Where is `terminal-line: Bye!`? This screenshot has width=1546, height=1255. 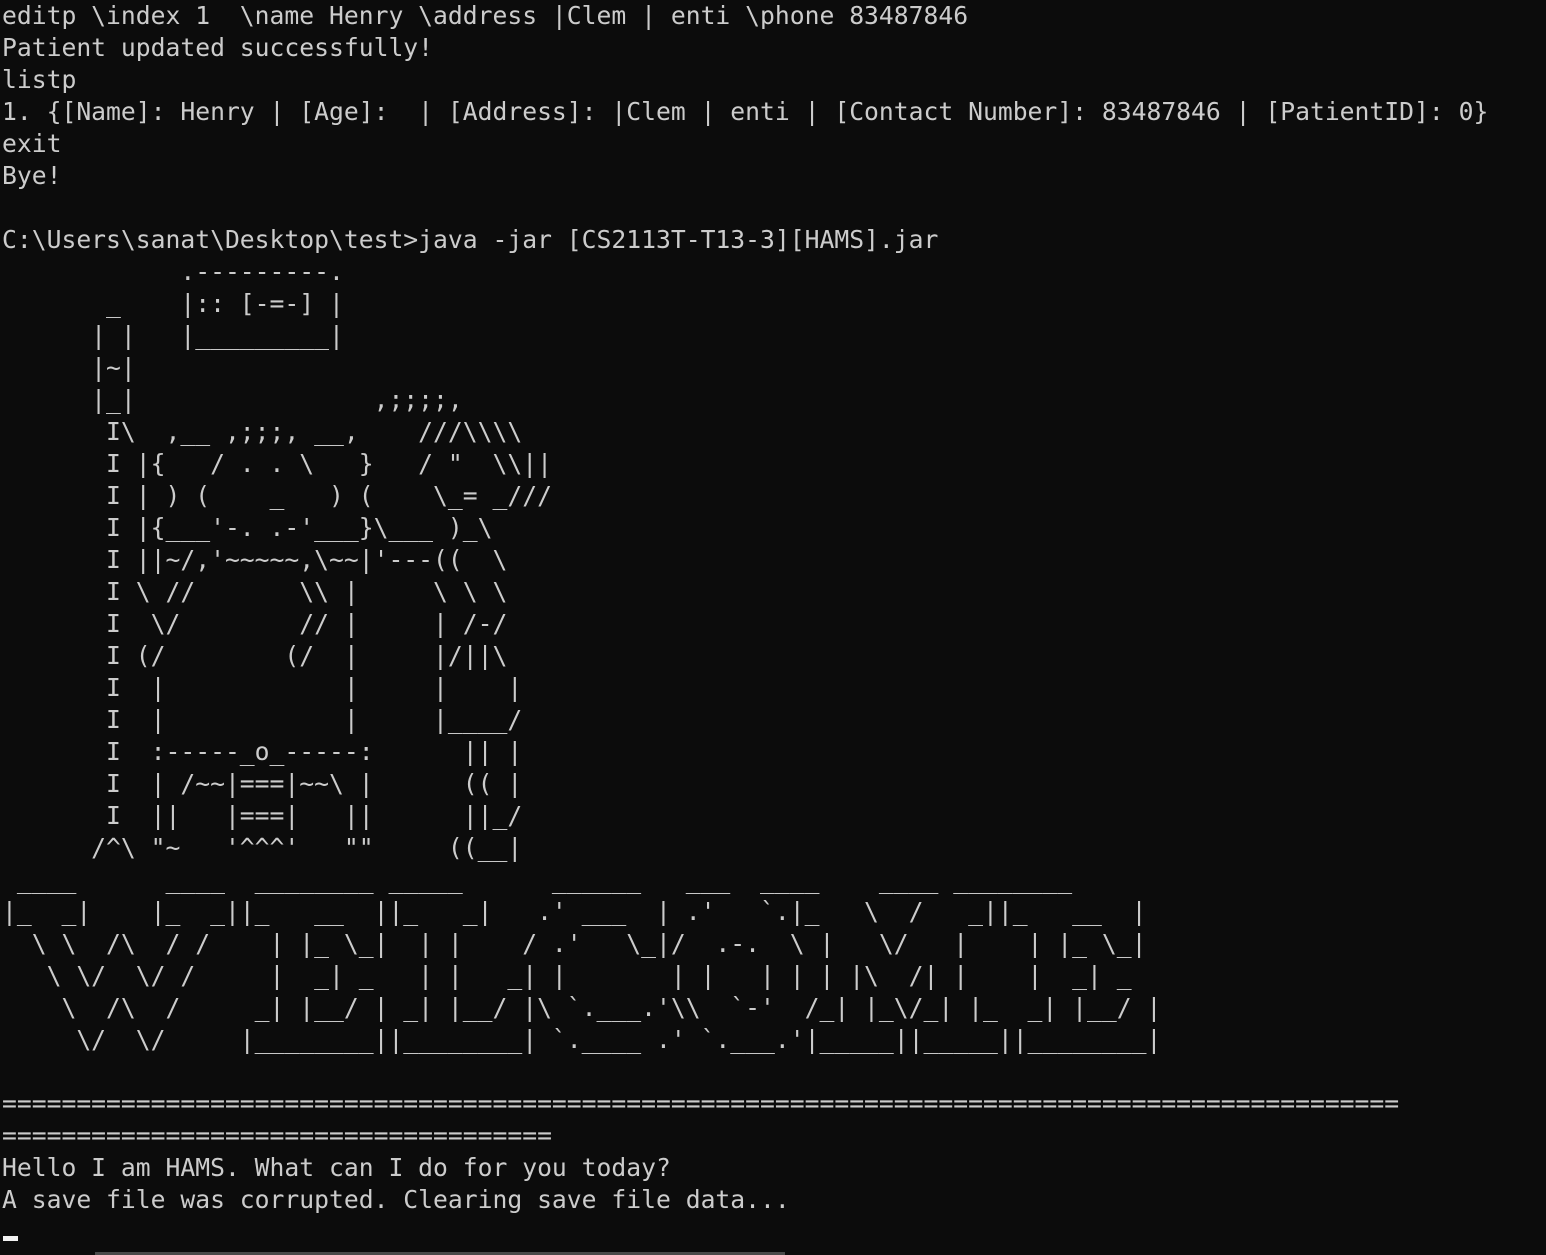
terminal-line: Bye! is located at coordinates (32, 175).